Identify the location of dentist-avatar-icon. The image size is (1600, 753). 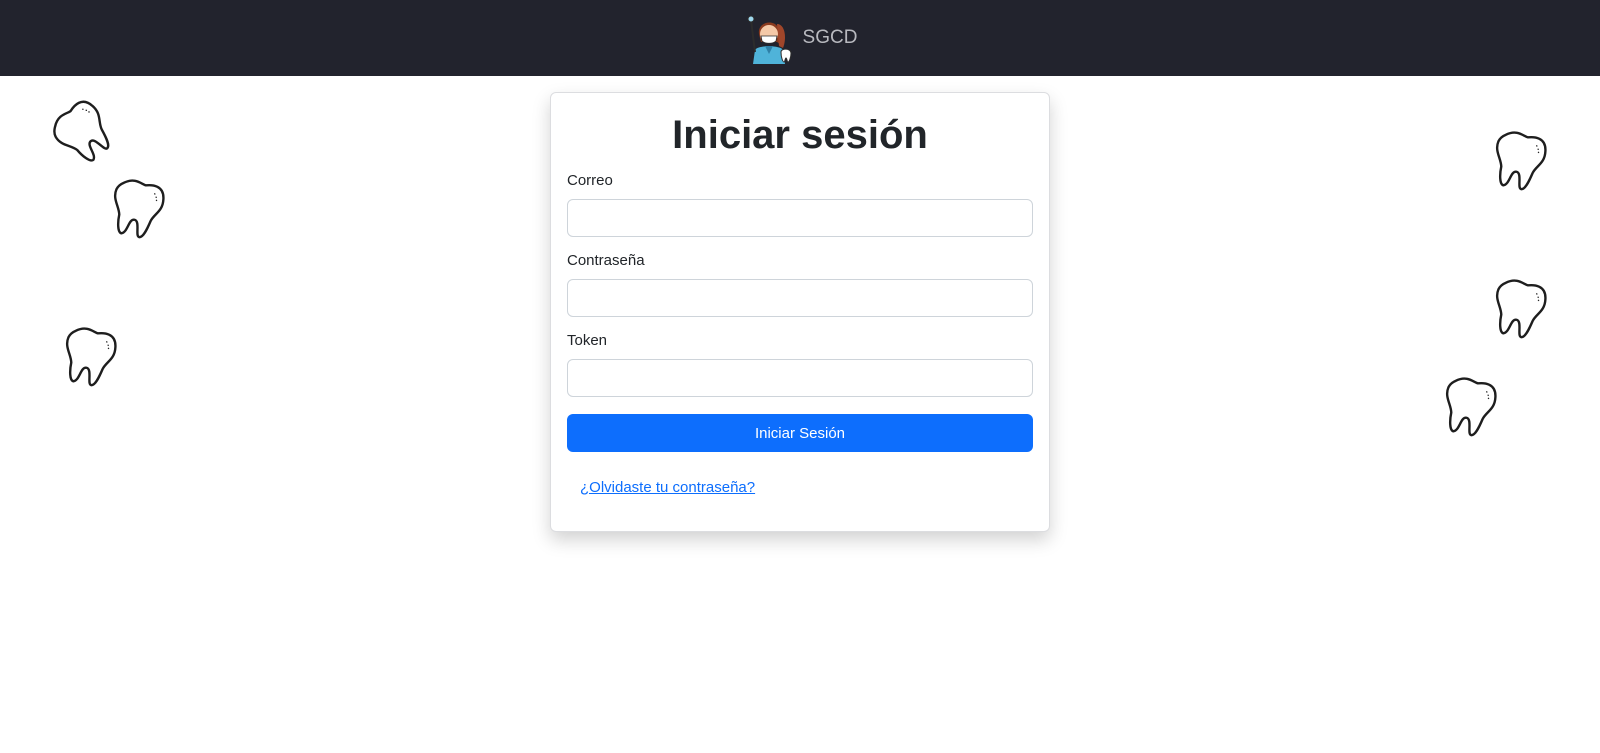
(769, 38).